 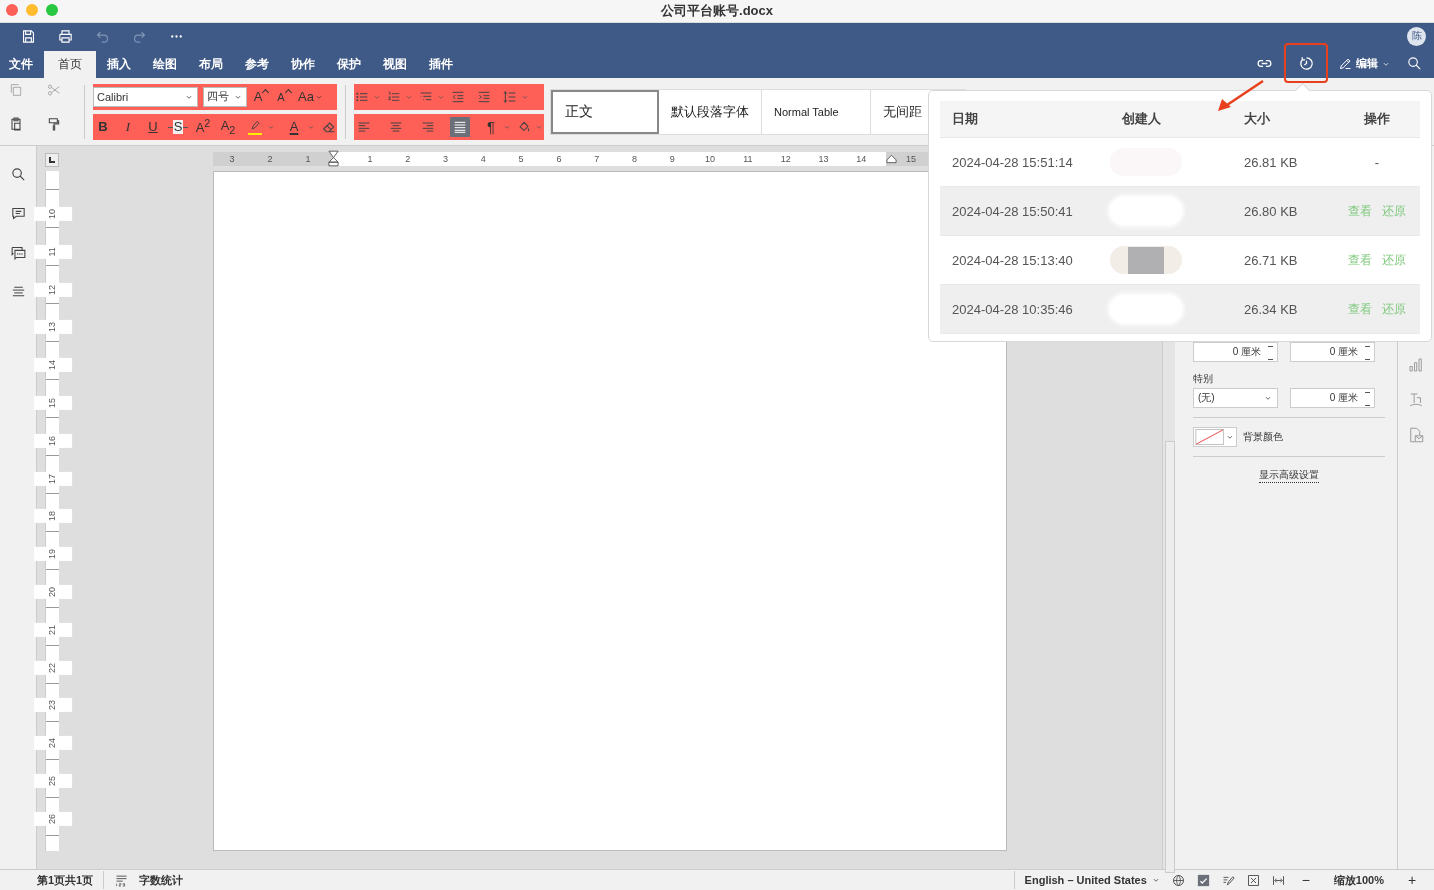 What do you see at coordinates (816, 111) in the screenshot?
I see `style-preset: Normal Table` at bounding box center [816, 111].